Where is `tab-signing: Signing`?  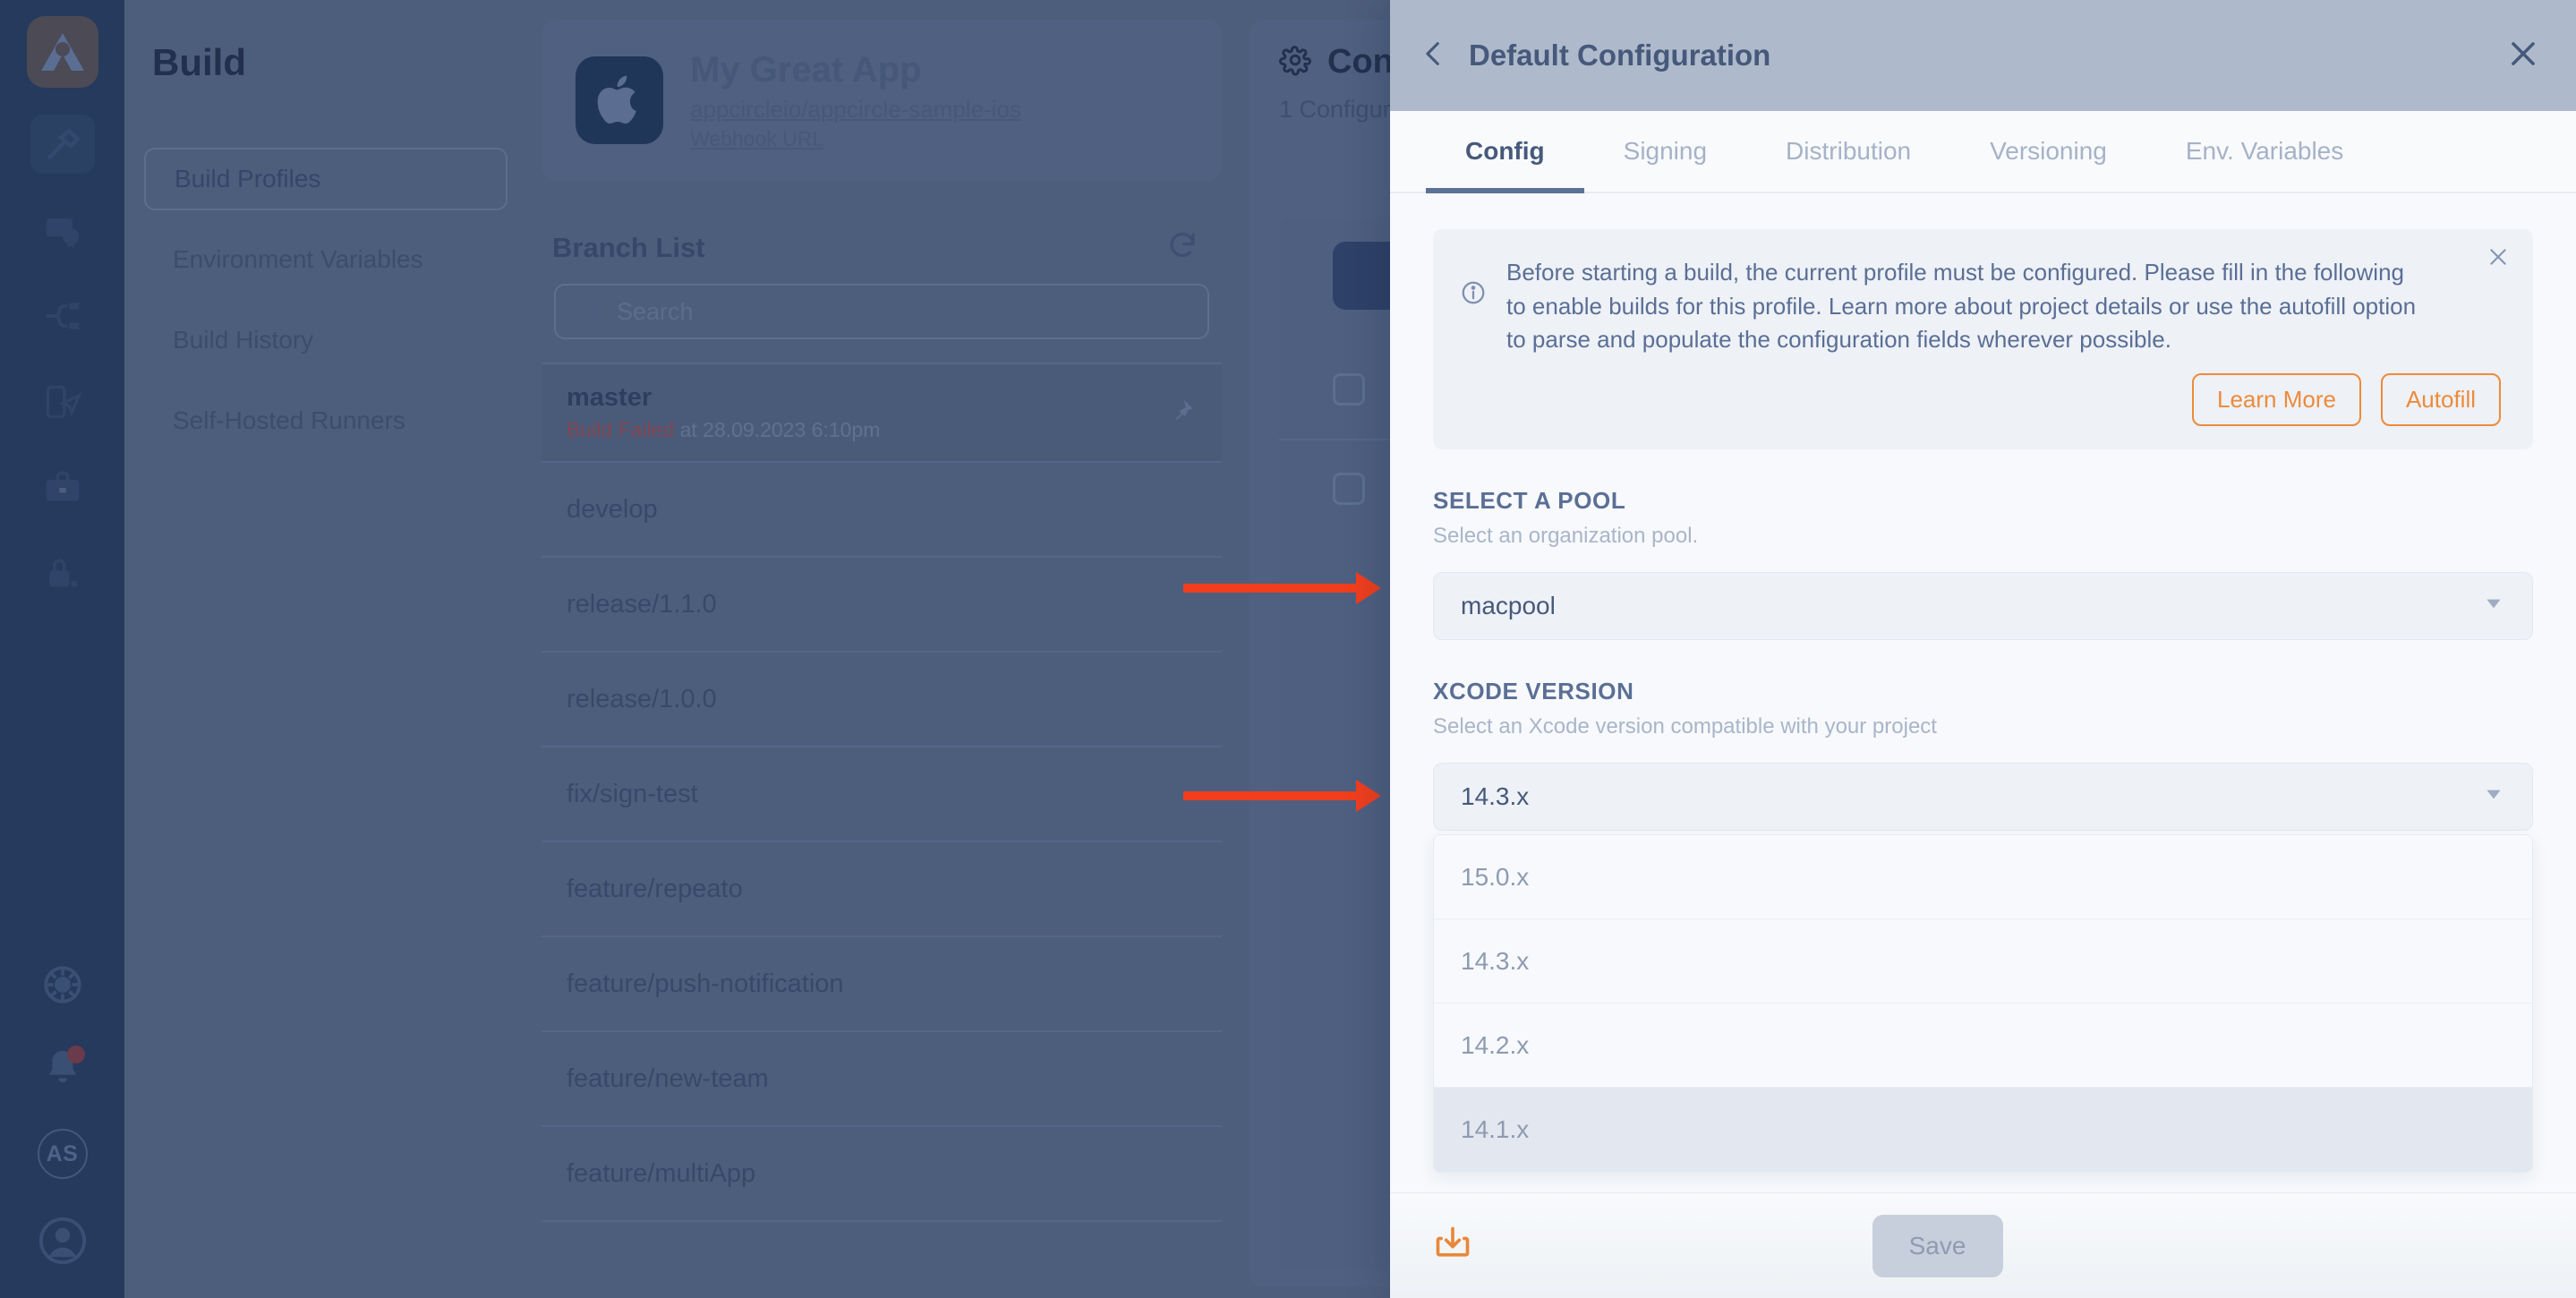 tab-signing: Signing is located at coordinates (1665, 152).